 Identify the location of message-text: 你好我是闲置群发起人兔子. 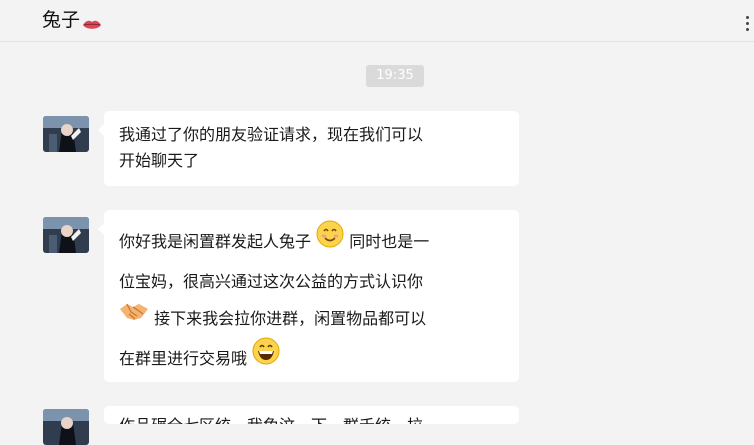
(215, 241).